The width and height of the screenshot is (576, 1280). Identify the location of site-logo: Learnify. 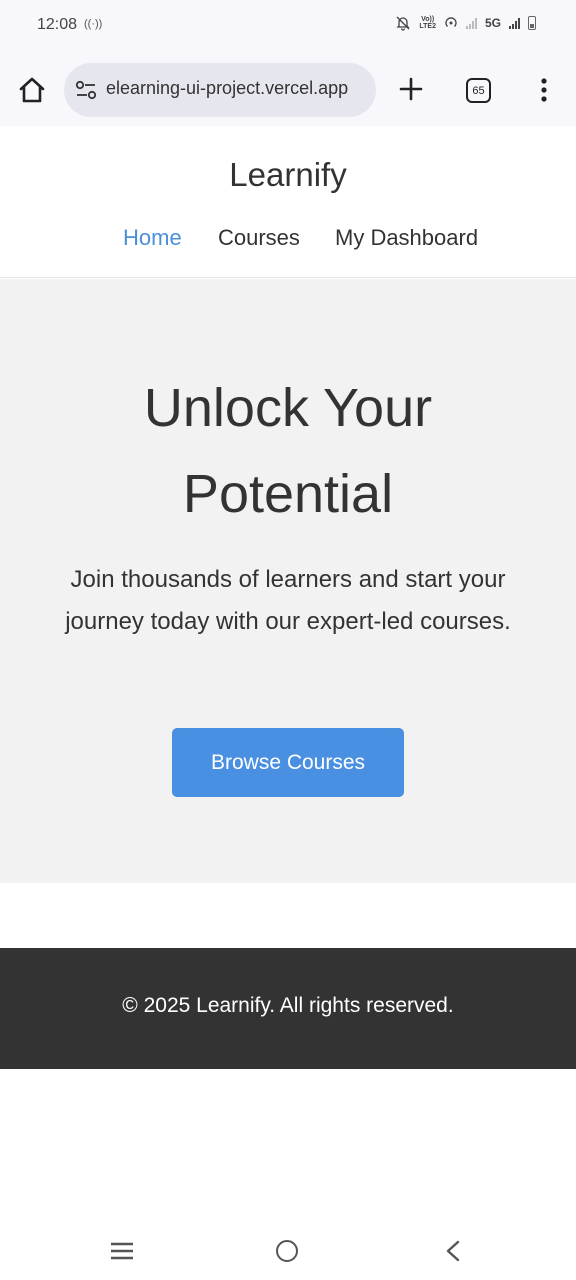
(288, 175).